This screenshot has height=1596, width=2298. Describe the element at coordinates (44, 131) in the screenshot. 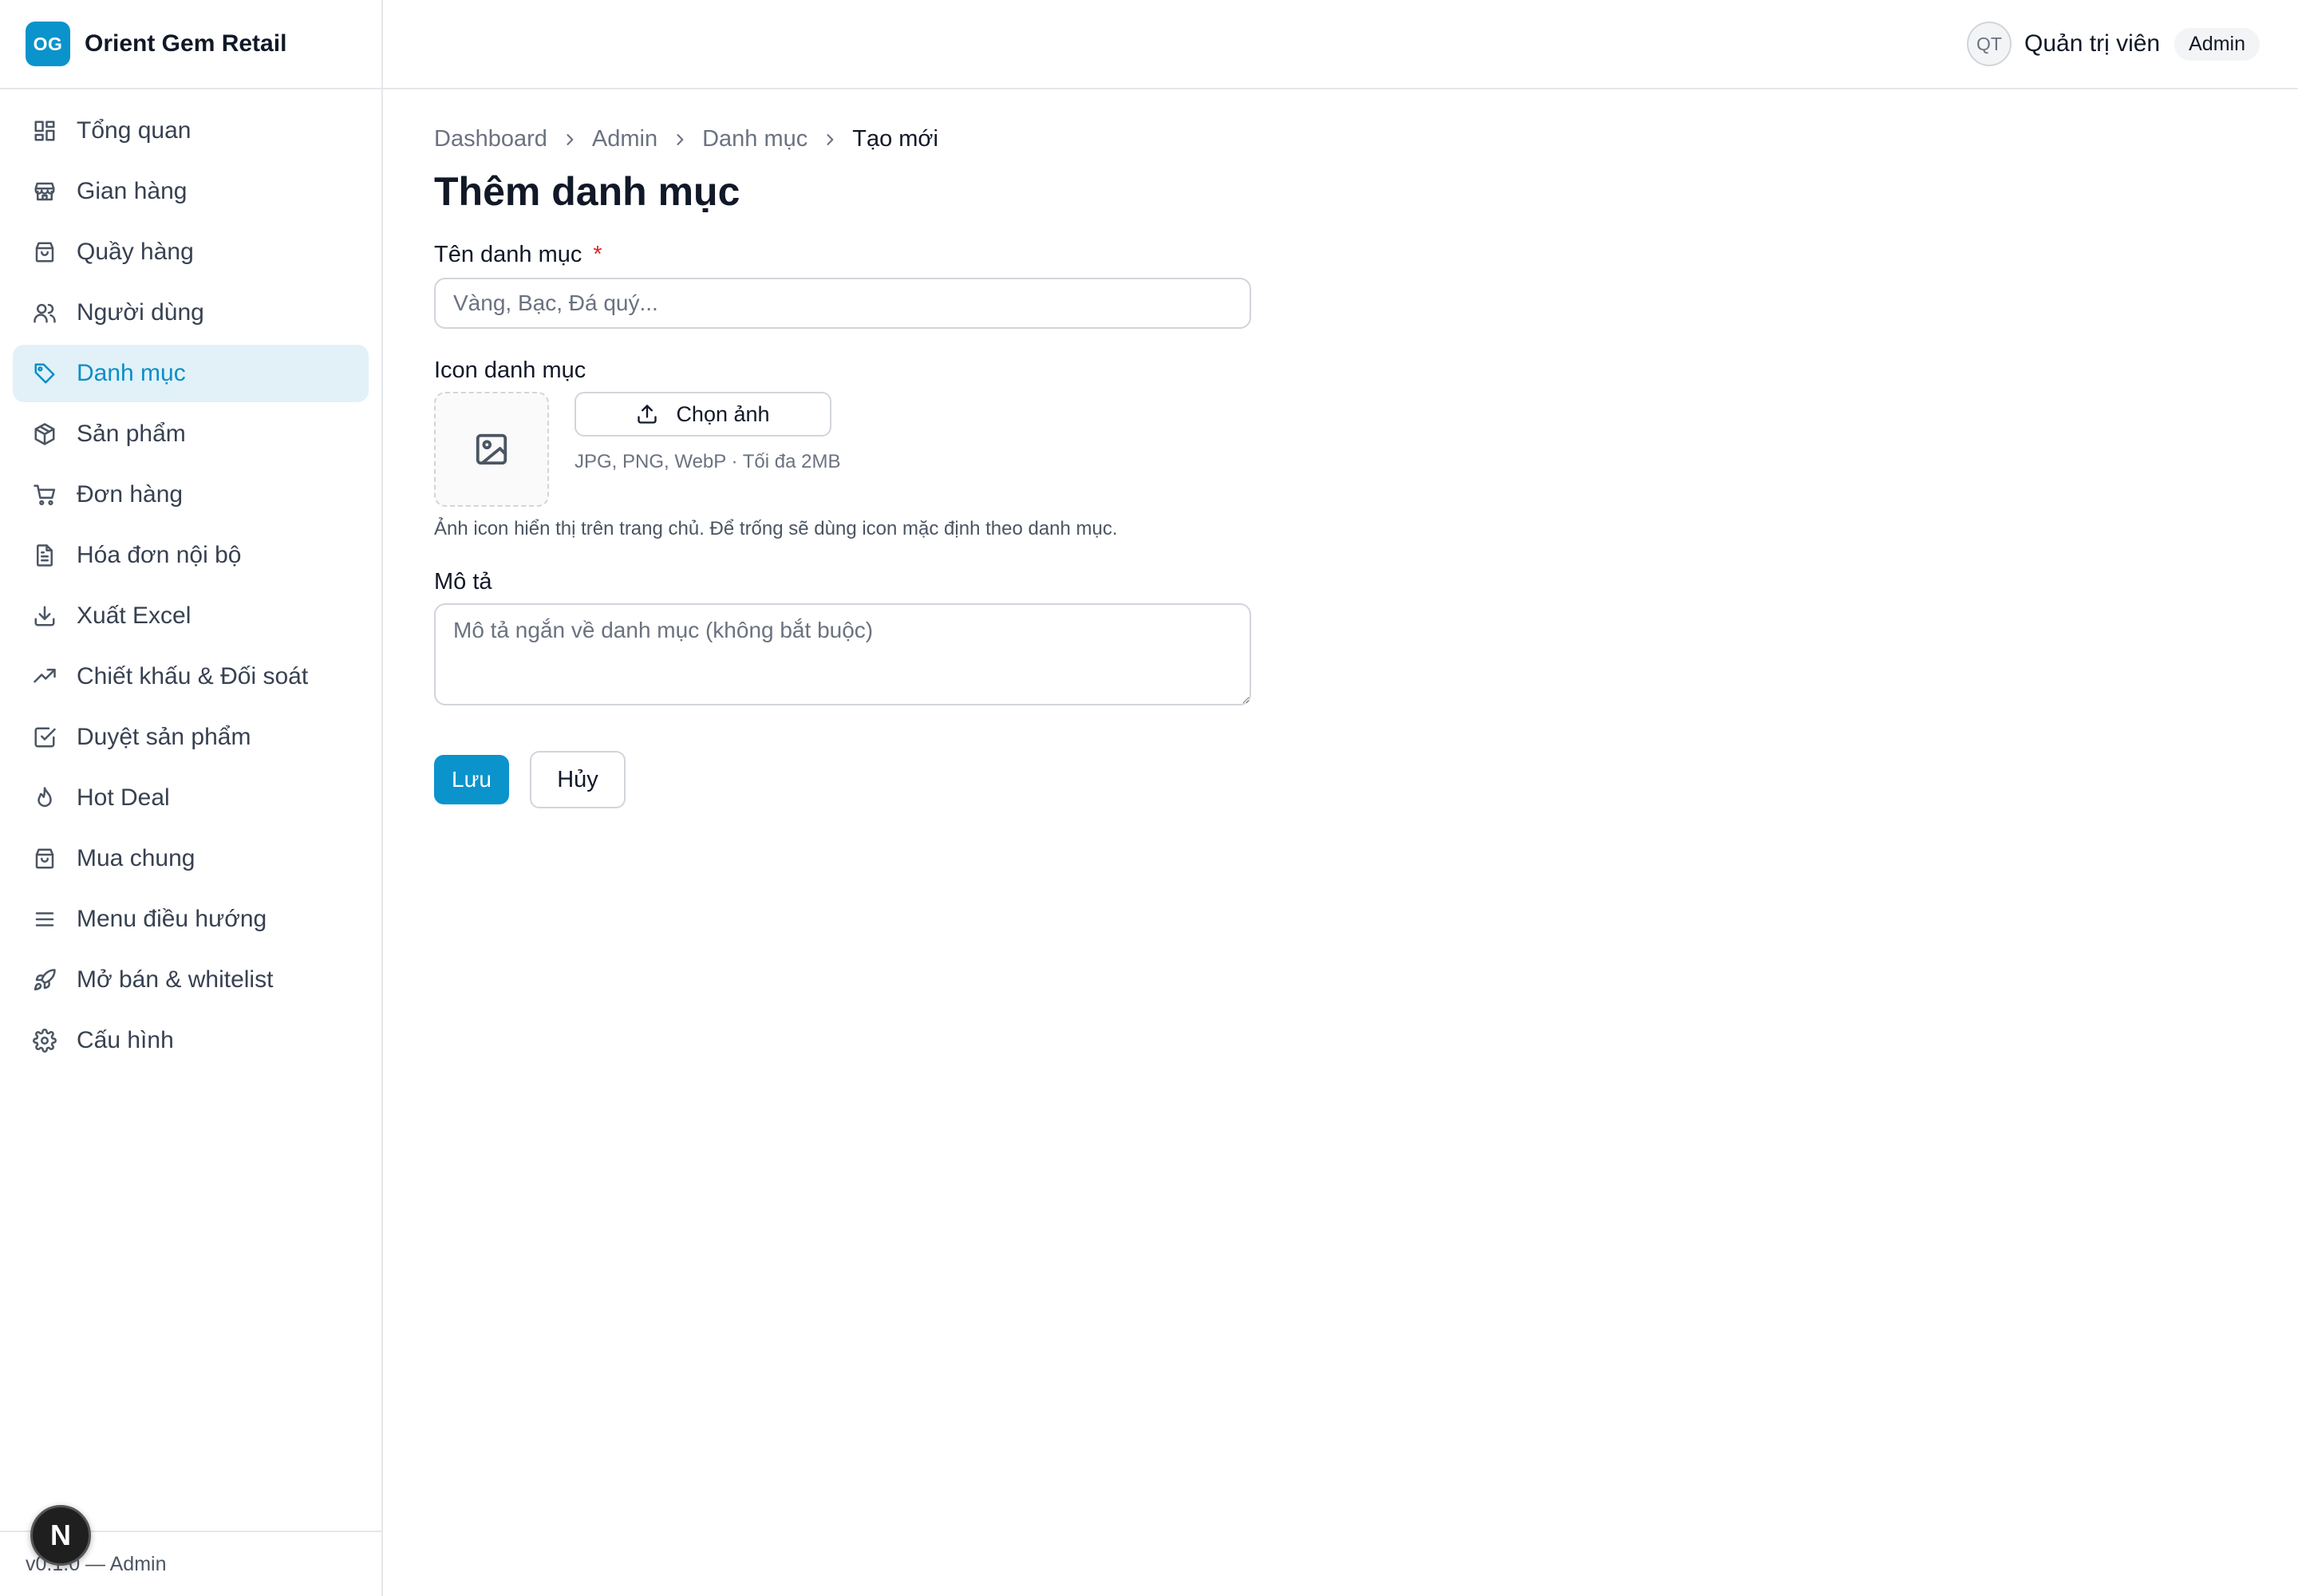

I see `dashboard-icon` at that location.